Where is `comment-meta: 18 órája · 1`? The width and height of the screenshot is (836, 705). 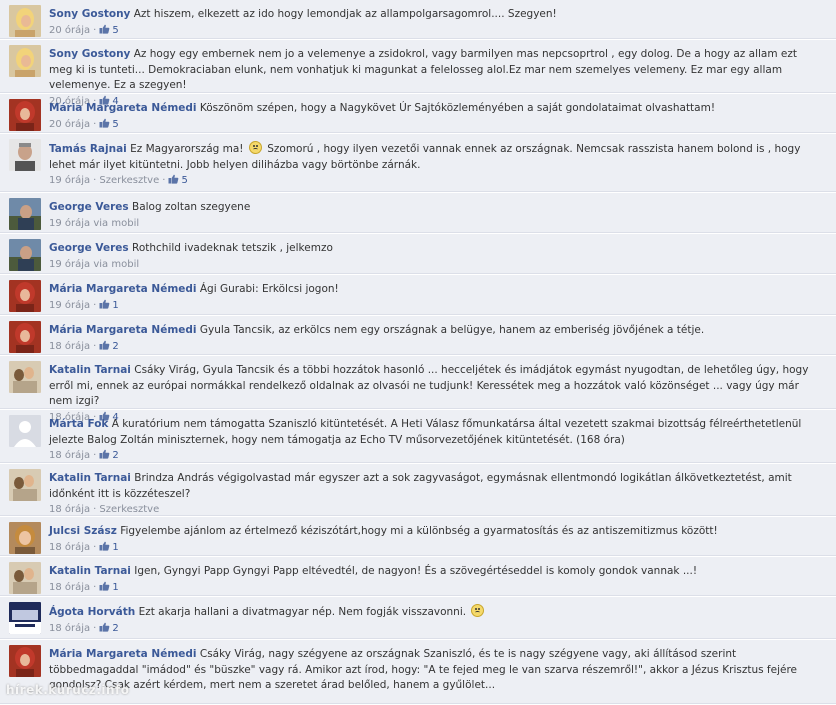
comment-meta: 18 órája · 1 is located at coordinates (435, 548).